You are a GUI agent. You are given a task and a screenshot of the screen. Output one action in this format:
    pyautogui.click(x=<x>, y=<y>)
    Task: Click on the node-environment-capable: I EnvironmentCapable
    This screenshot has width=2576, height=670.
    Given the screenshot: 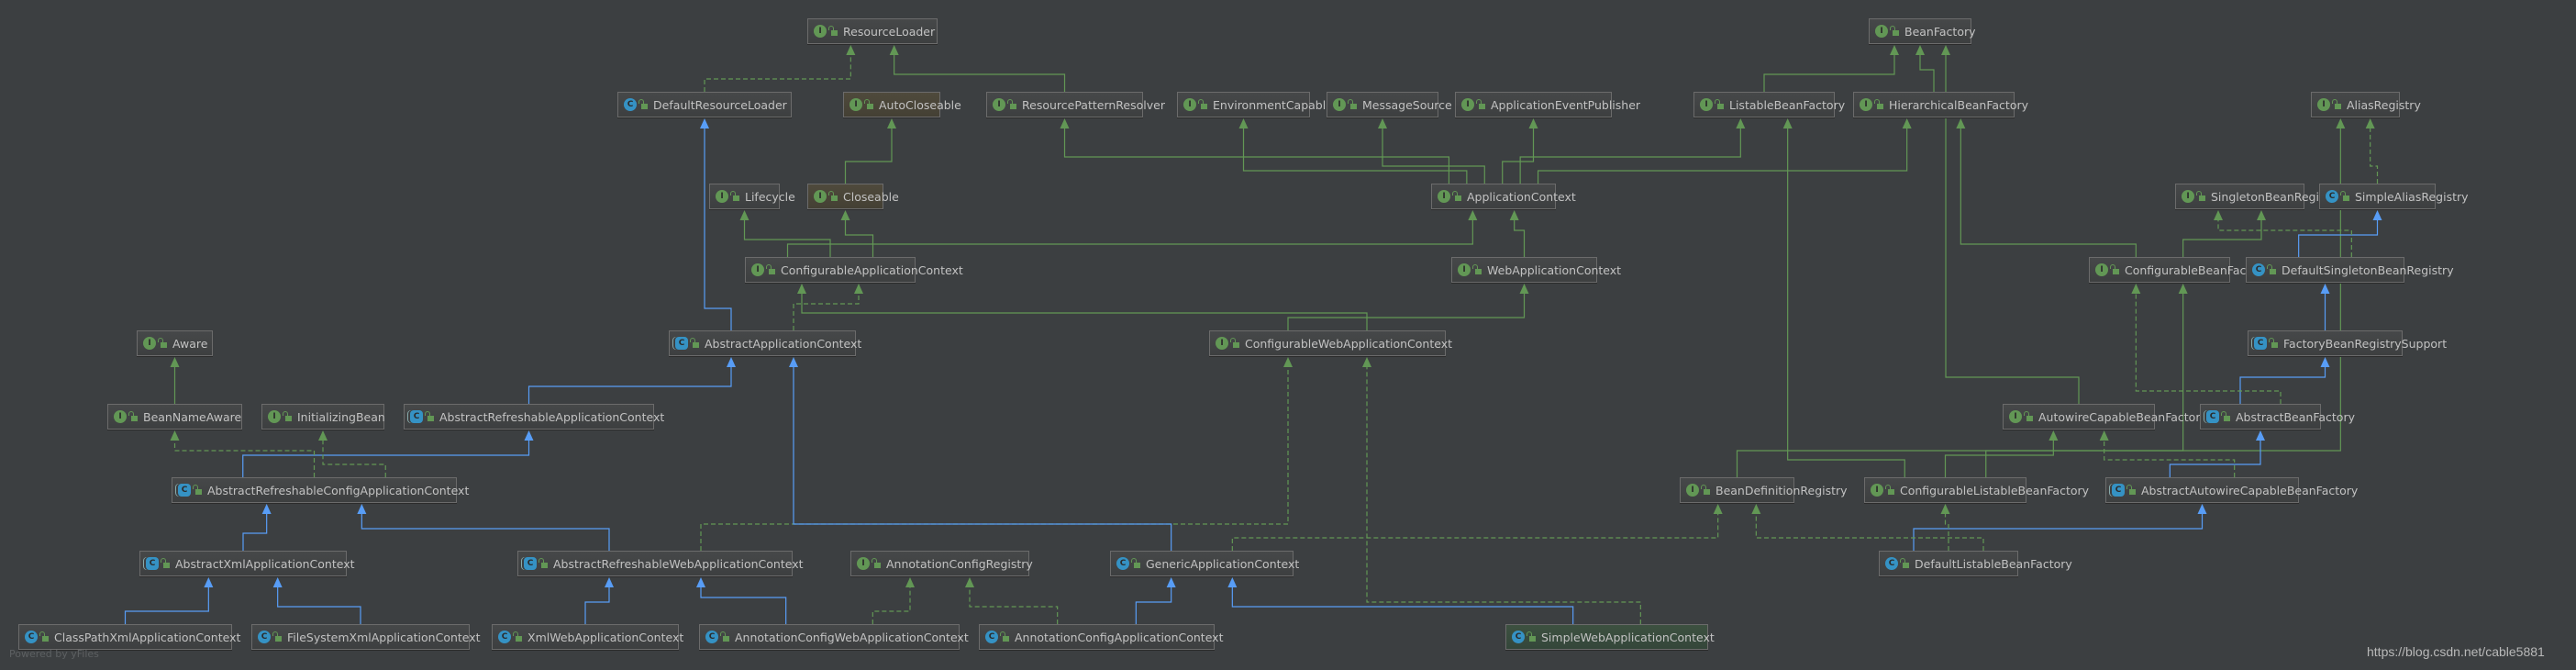 What is the action you would take?
    pyautogui.click(x=1255, y=104)
    